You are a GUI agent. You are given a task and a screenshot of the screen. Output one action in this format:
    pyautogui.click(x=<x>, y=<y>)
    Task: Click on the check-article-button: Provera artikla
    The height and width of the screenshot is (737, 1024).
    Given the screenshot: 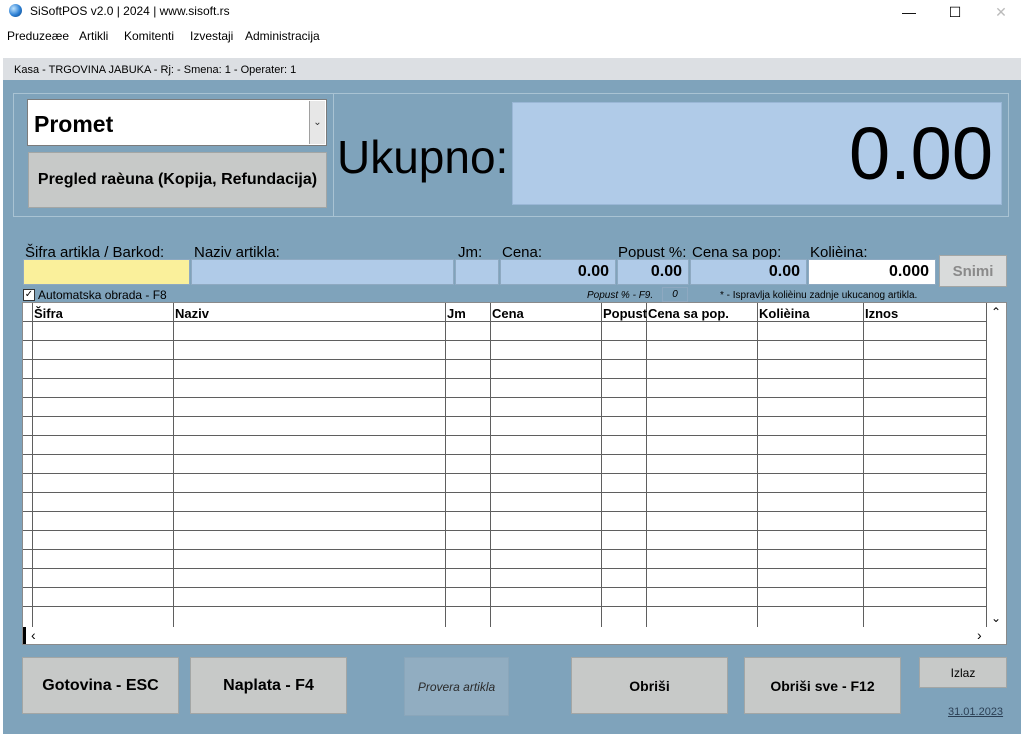 What is the action you would take?
    pyautogui.click(x=456, y=686)
    